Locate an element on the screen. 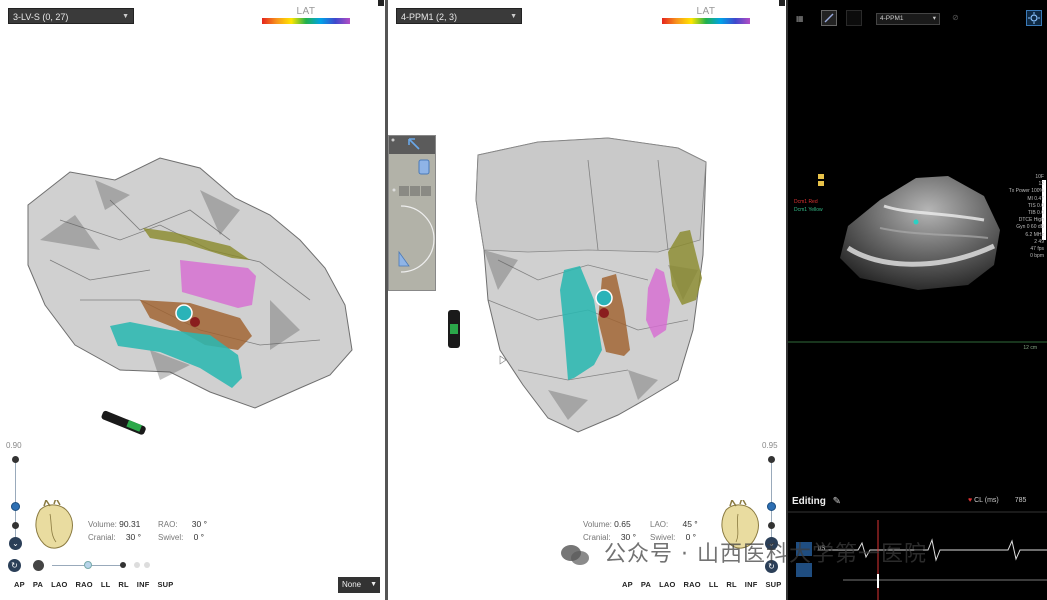  cursor-arrow-icon is located at coordinates (413, 145).